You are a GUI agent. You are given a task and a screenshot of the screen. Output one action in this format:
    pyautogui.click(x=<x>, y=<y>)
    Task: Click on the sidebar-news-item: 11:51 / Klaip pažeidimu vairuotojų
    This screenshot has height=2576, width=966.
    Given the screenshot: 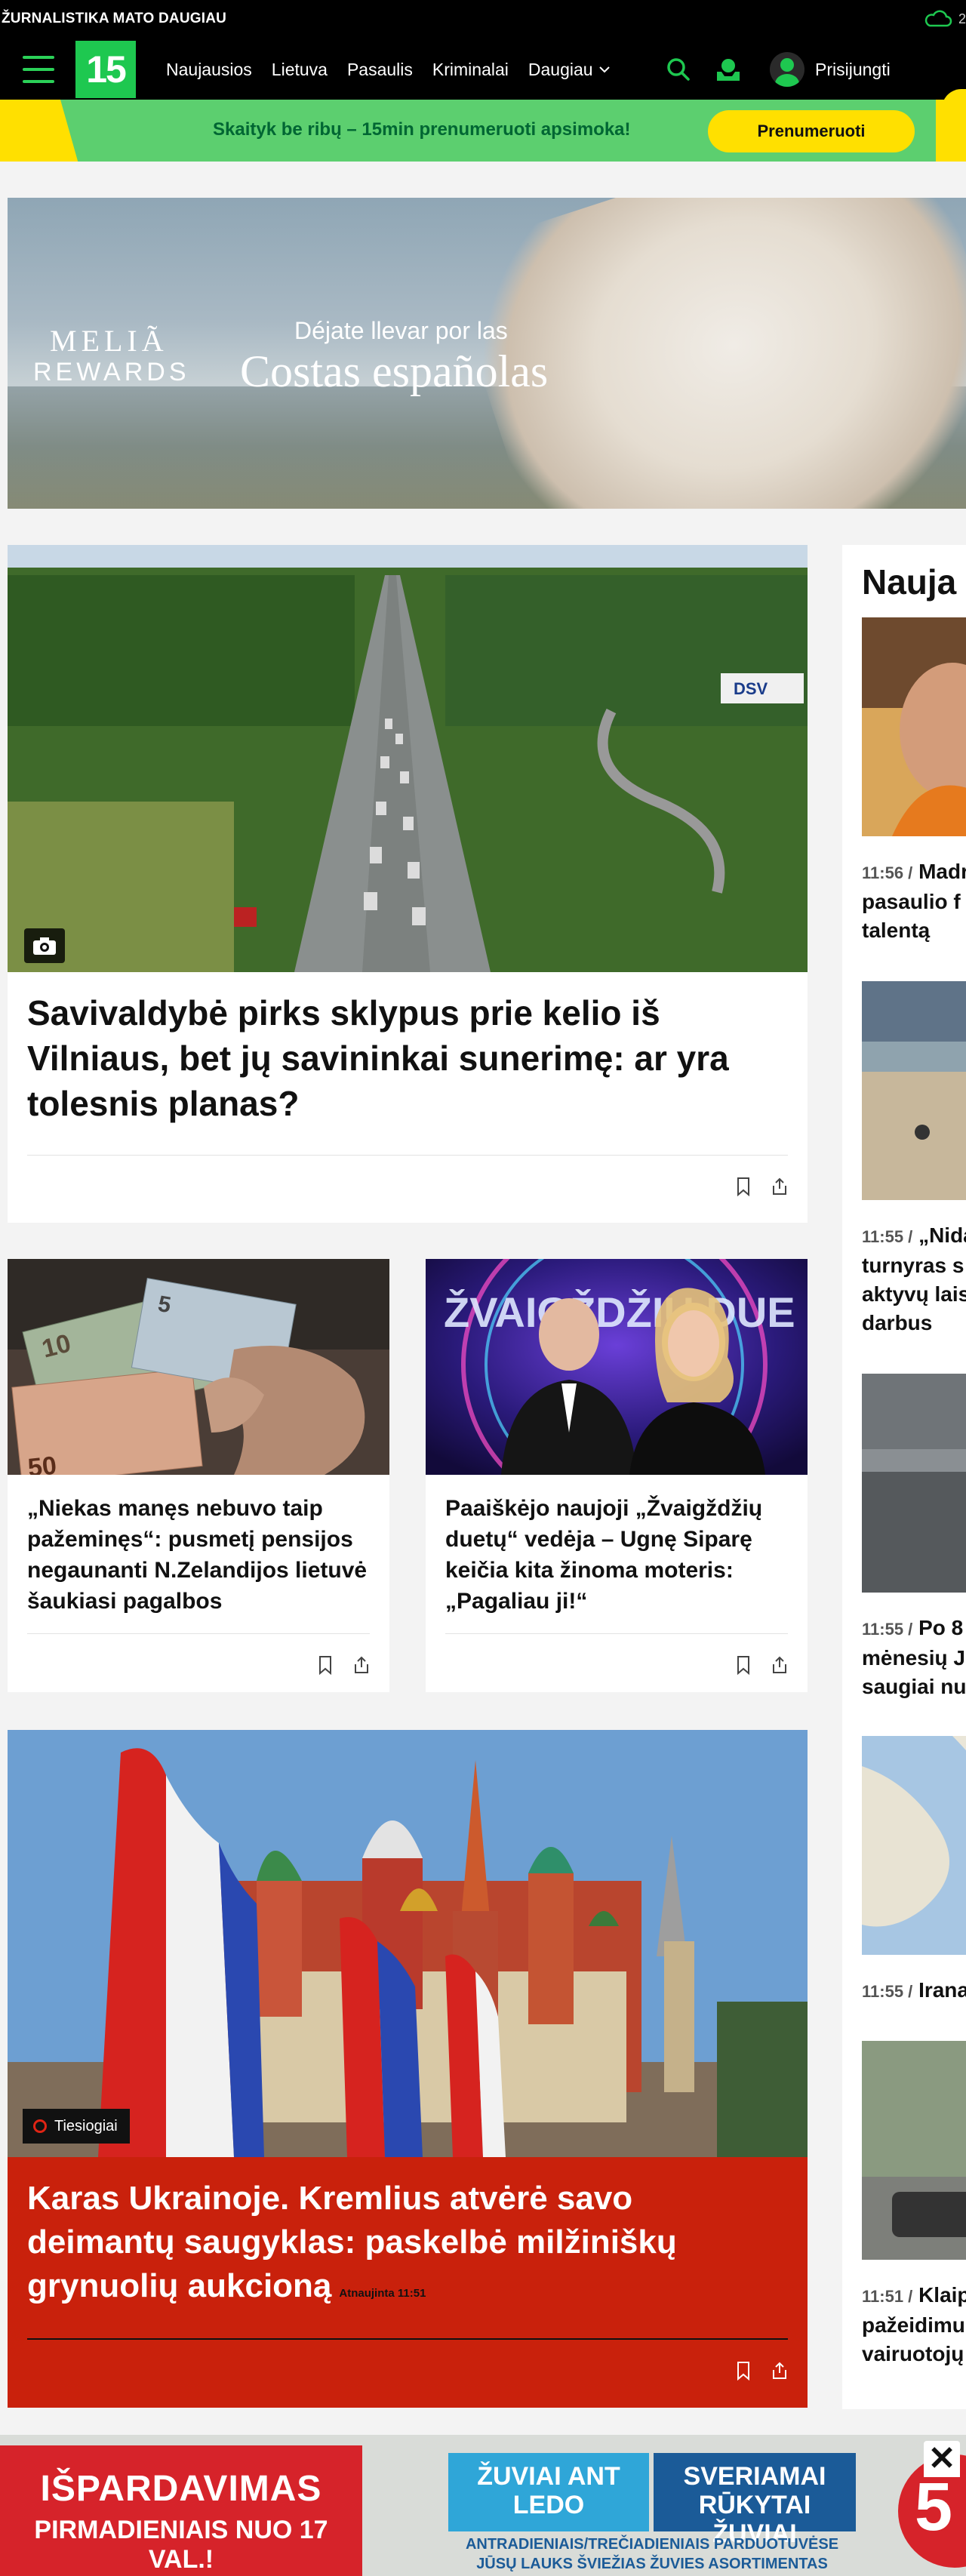 What is the action you would take?
    pyautogui.click(x=914, y=2204)
    